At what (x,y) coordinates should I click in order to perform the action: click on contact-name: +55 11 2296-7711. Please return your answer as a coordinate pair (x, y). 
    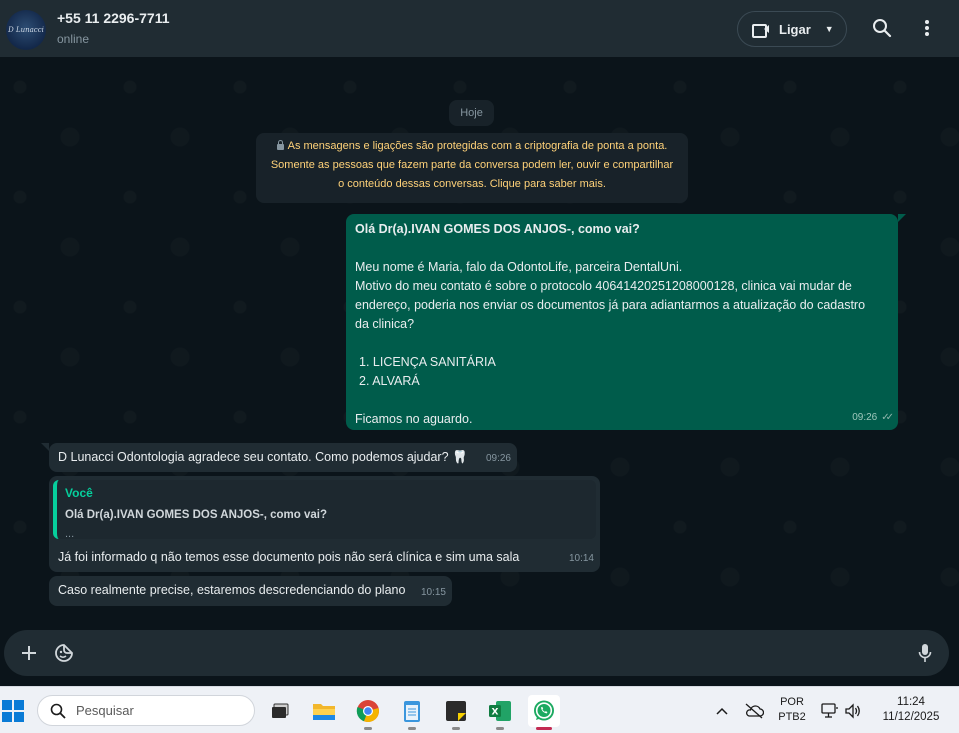
    Looking at the image, I should click on (113, 18).